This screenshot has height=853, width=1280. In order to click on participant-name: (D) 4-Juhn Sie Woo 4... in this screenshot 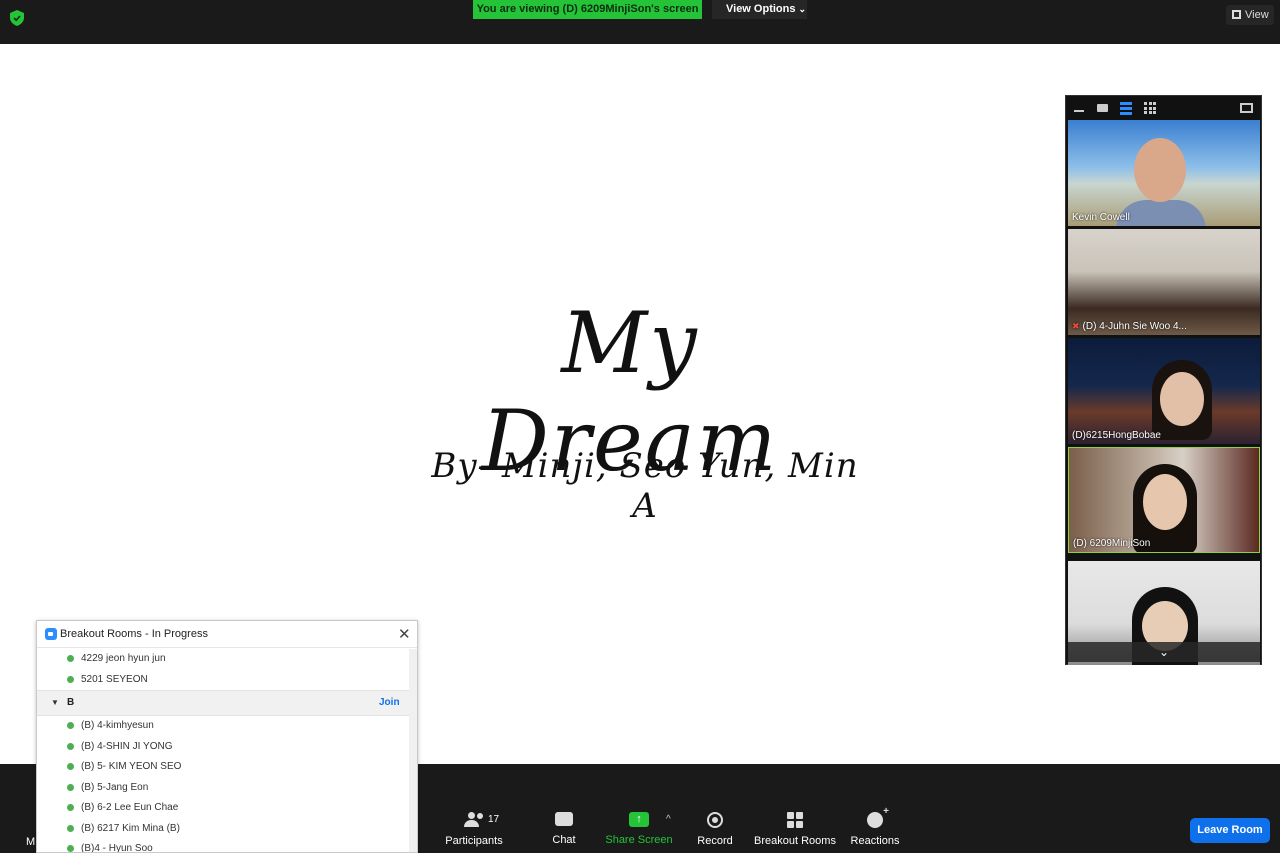, I will do `click(1134, 326)`.